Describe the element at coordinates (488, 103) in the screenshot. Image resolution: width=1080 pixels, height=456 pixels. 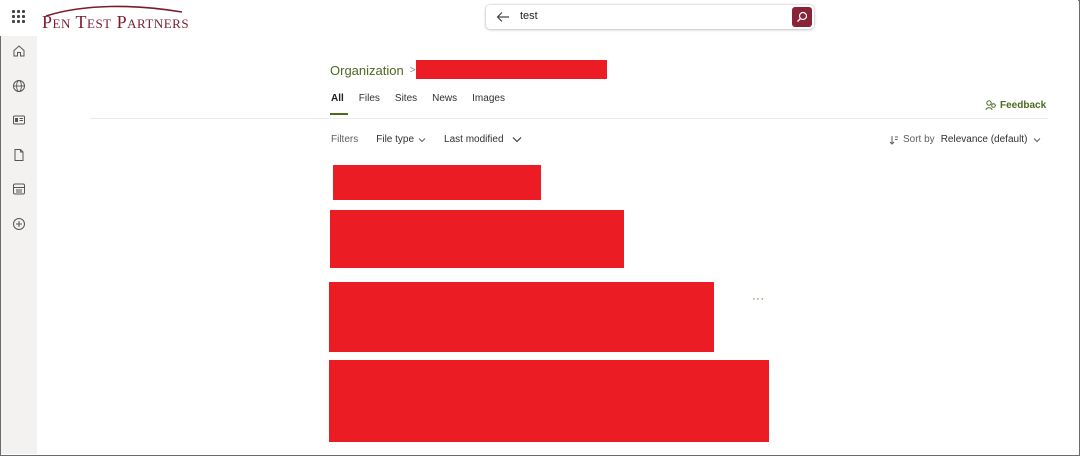
I see `tab-images: Images` at that location.